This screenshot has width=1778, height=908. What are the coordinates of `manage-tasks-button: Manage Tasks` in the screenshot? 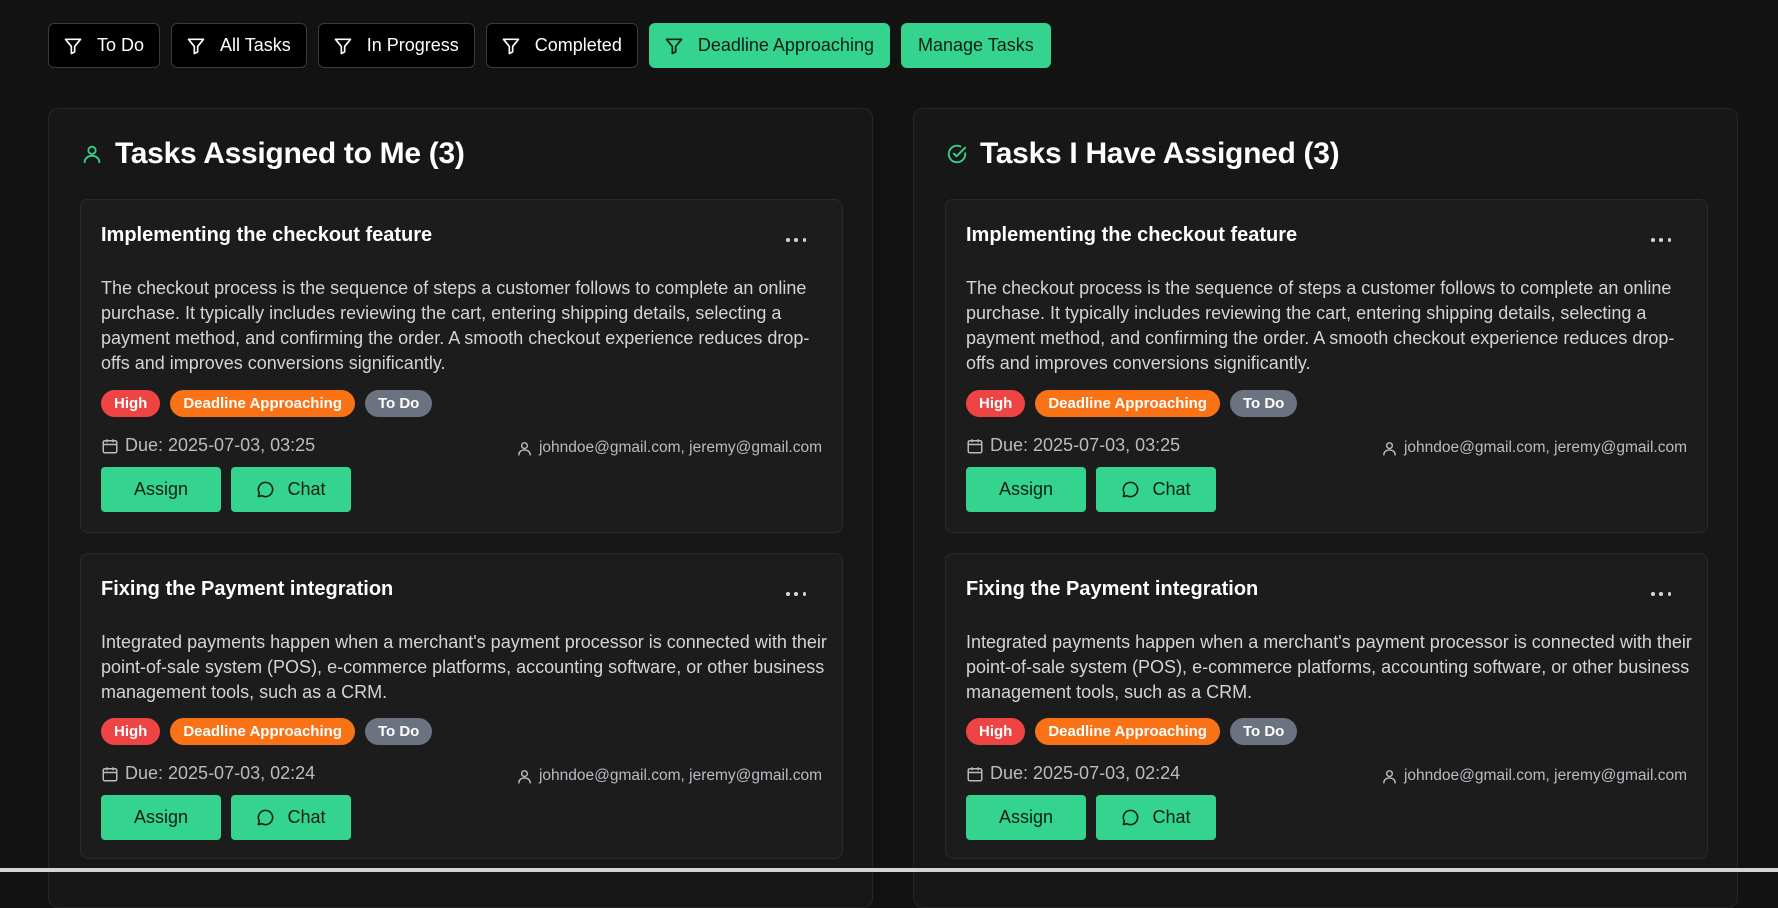 It's located at (975, 45).